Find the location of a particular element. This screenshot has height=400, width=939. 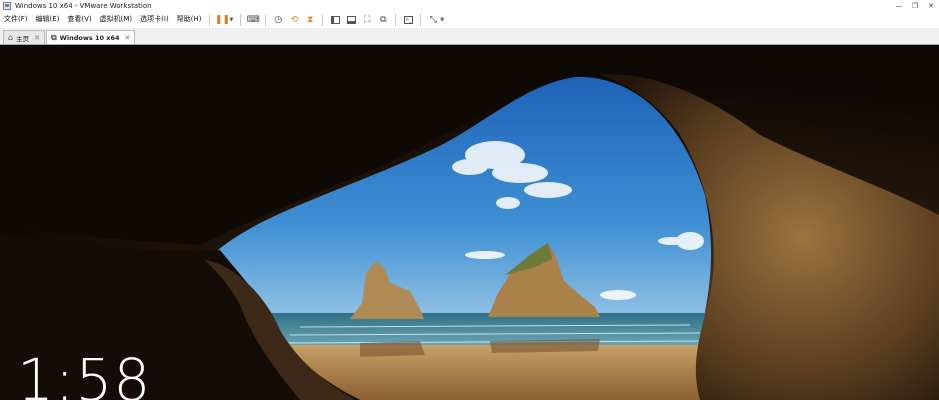

pause-icon: ❚❚ is located at coordinates (222, 20).